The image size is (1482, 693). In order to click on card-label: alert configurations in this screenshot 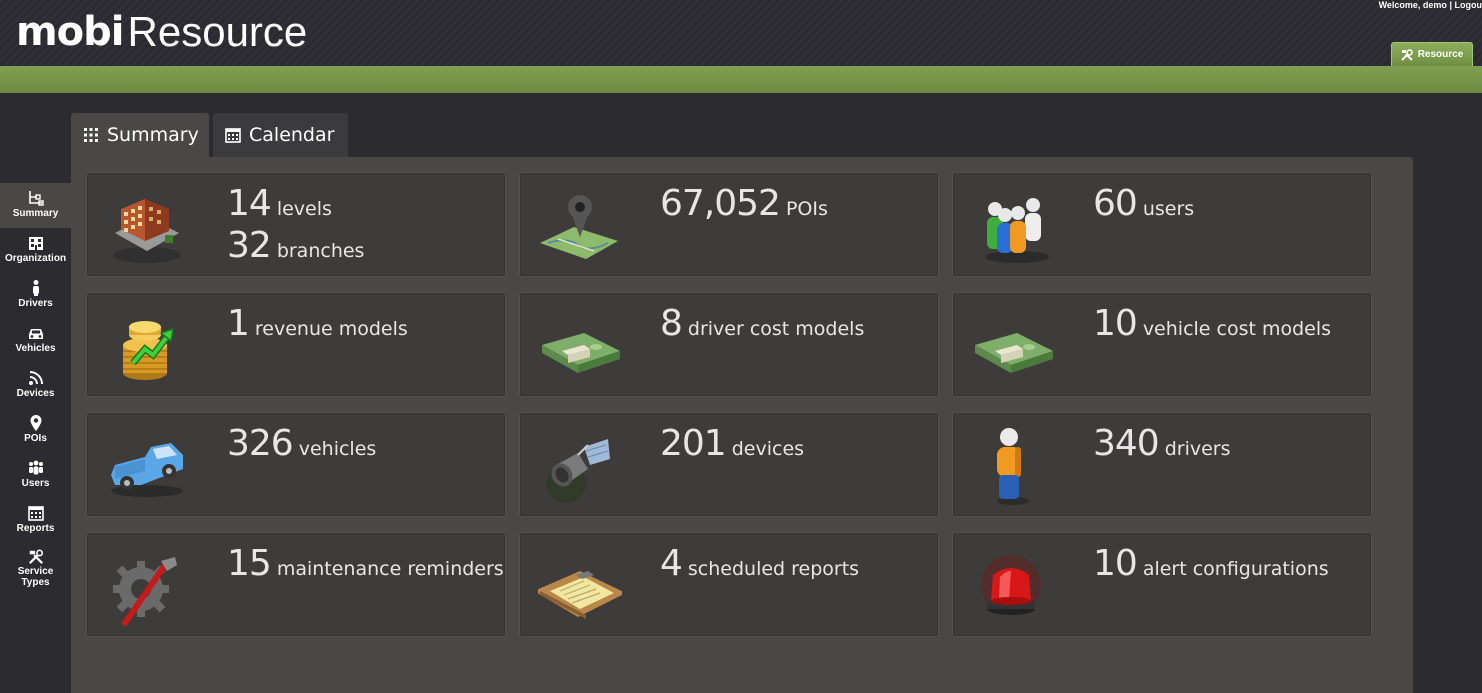, I will do `click(1235, 569)`.